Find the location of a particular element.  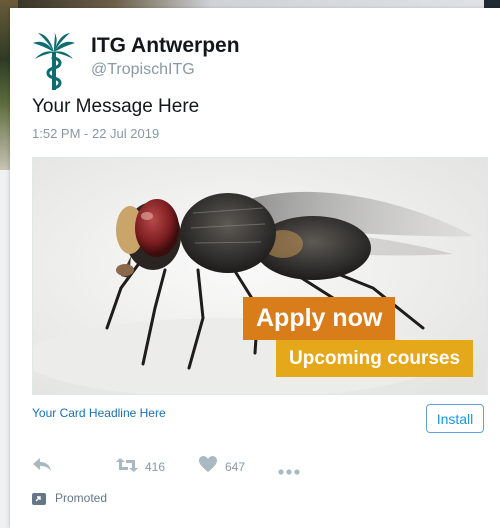

account-handle: @TropischITG is located at coordinates (143, 70).